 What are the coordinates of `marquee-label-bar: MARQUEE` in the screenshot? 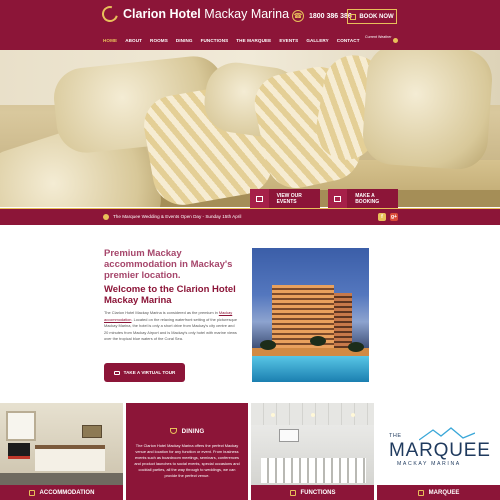 It's located at (438, 492).